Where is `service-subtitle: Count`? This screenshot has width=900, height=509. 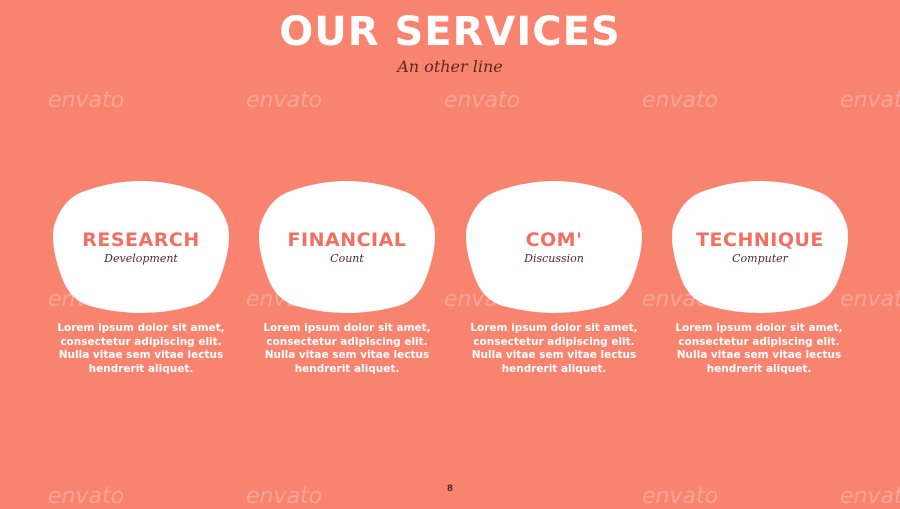
service-subtitle: Count is located at coordinates (347, 258).